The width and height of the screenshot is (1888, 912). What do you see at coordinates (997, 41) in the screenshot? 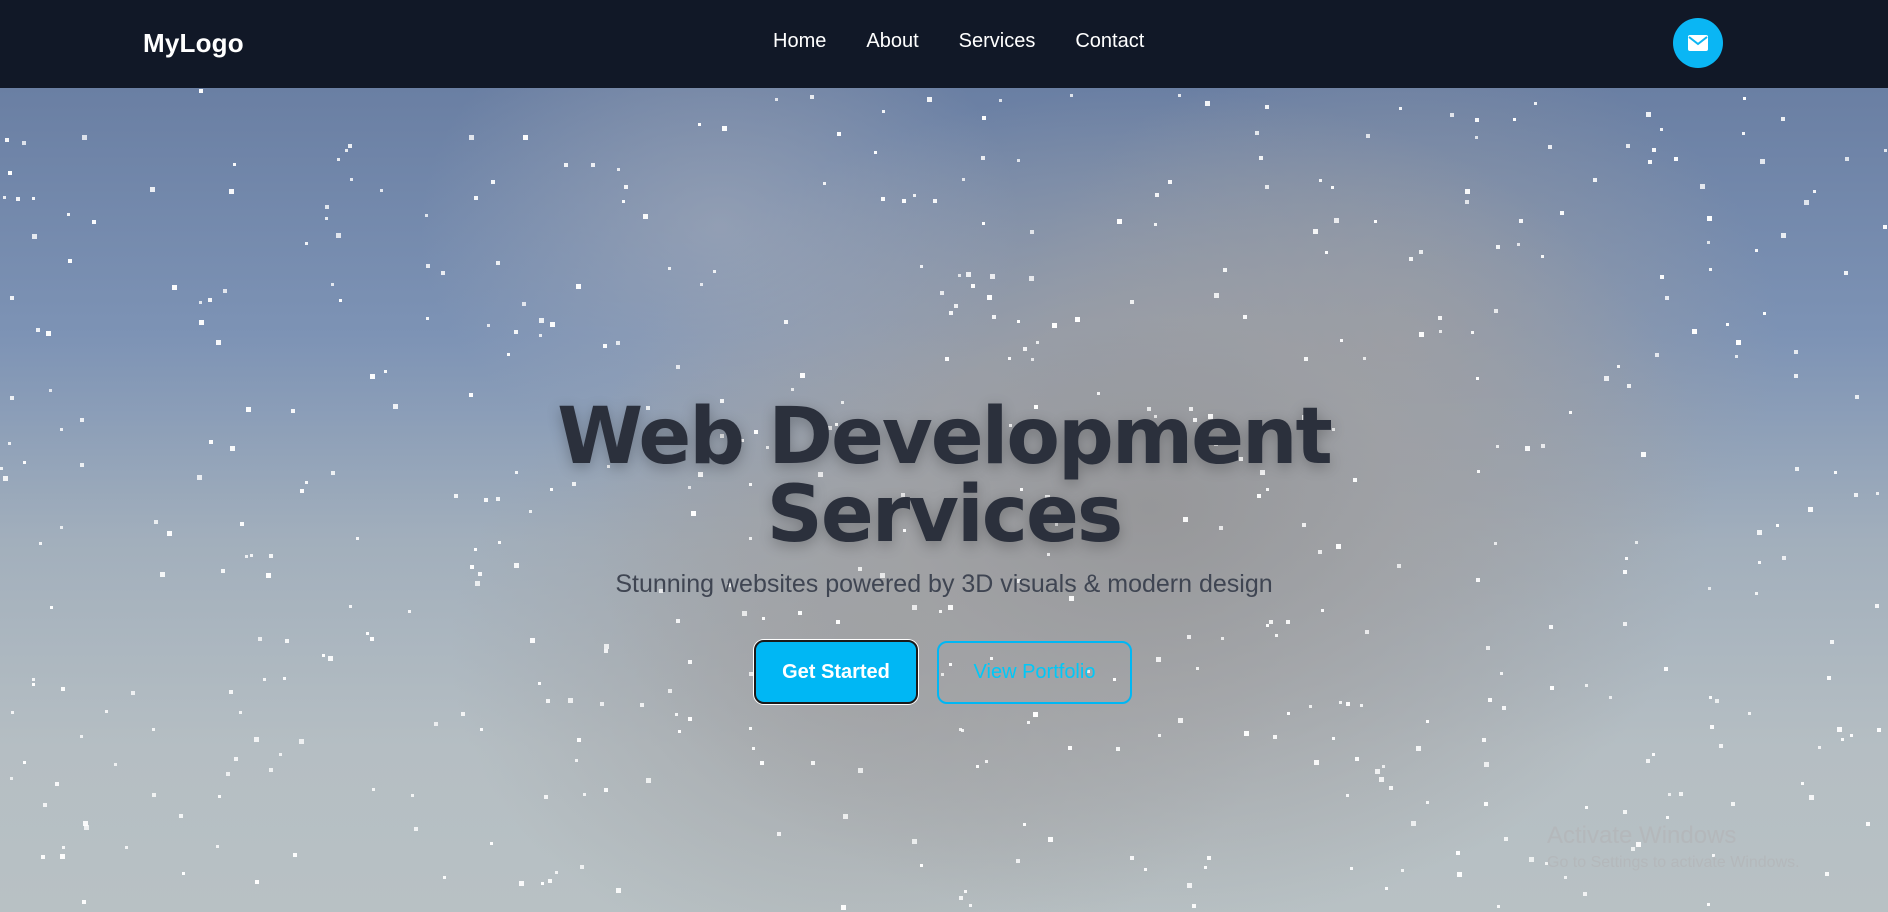
I see `nav-link-services: Services` at bounding box center [997, 41].